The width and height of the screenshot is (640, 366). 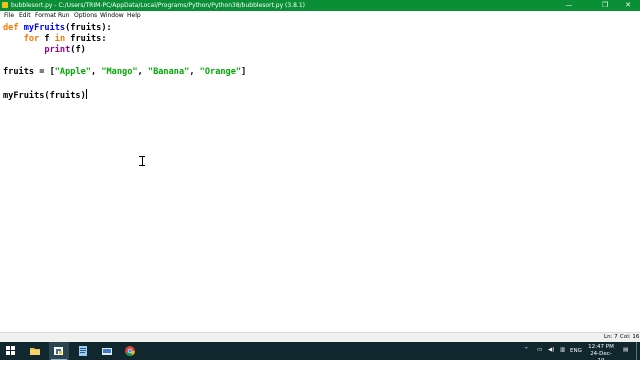 I want to click on list-end: ], so click(x=244, y=72).